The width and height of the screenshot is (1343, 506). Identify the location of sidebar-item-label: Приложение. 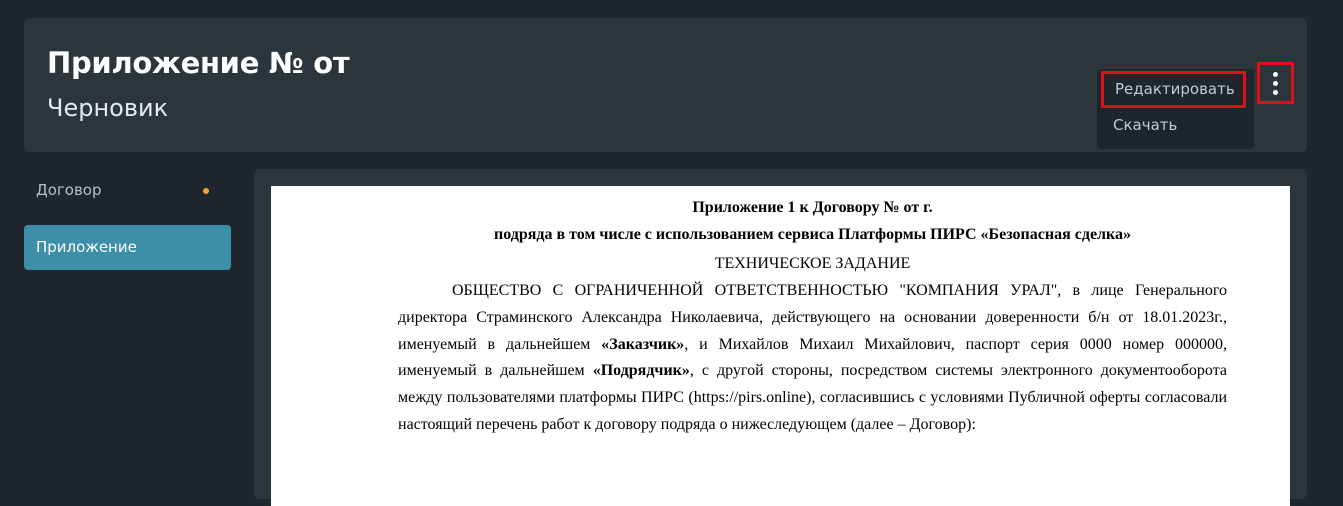
(86, 247).